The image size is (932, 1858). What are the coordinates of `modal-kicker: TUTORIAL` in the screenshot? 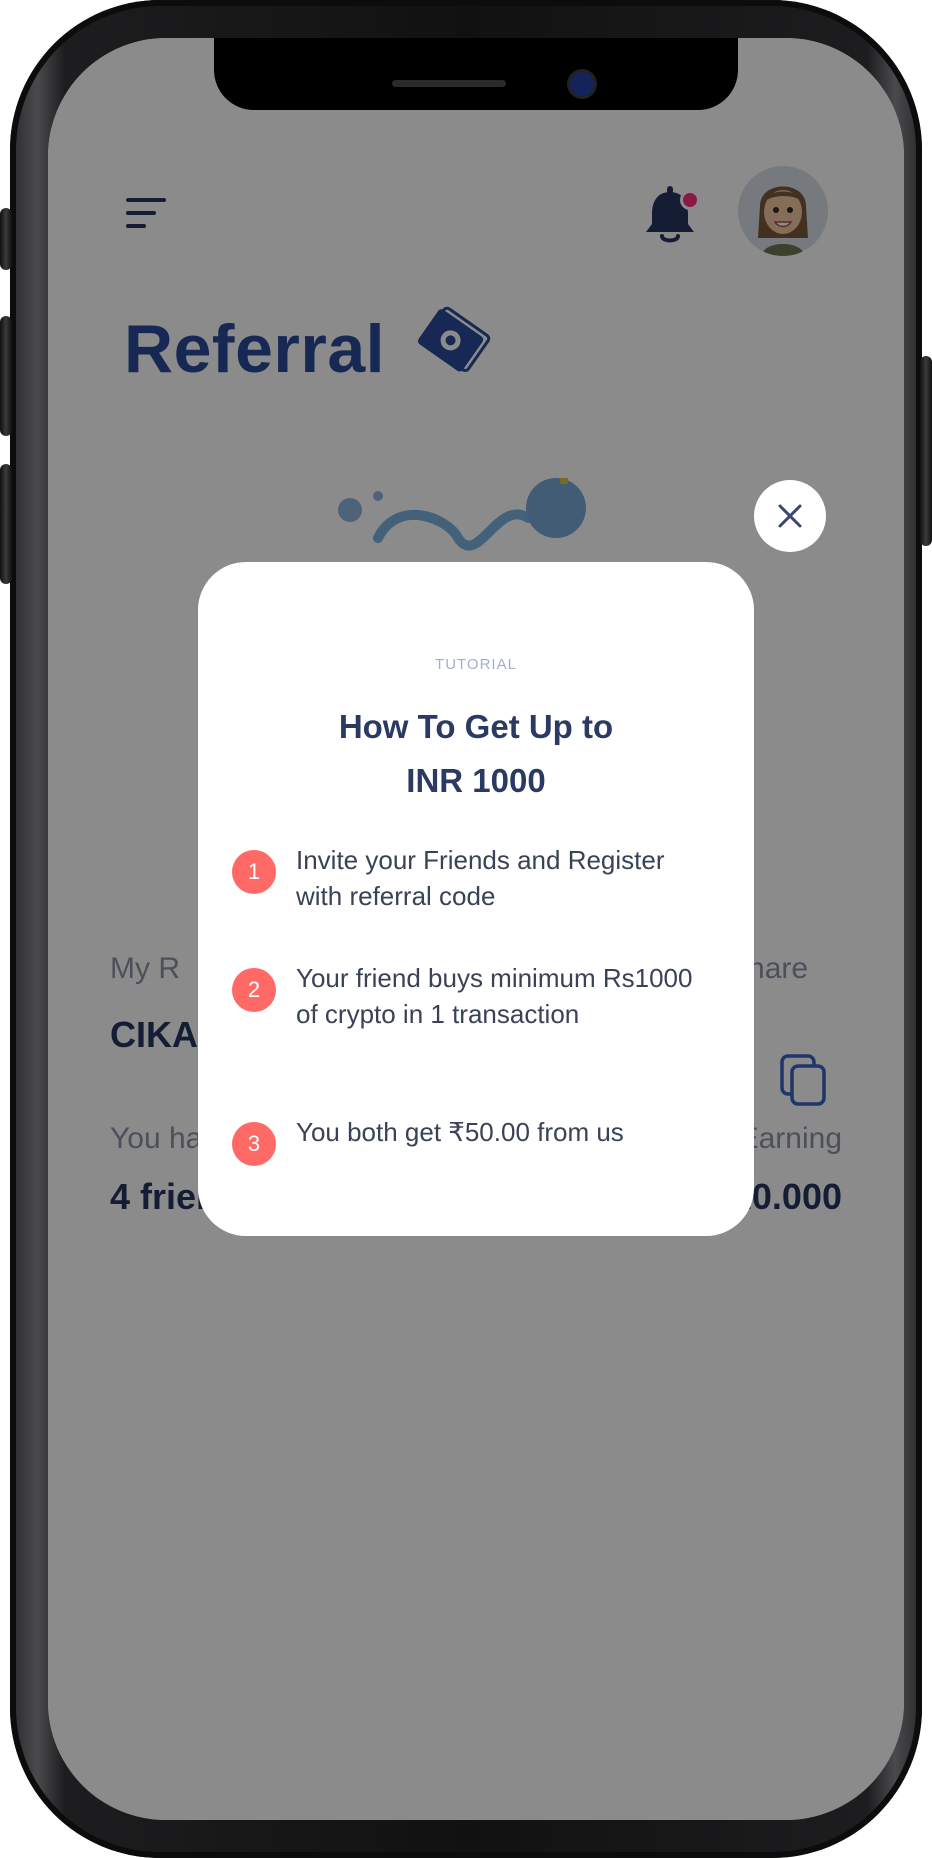 It's located at (476, 664).